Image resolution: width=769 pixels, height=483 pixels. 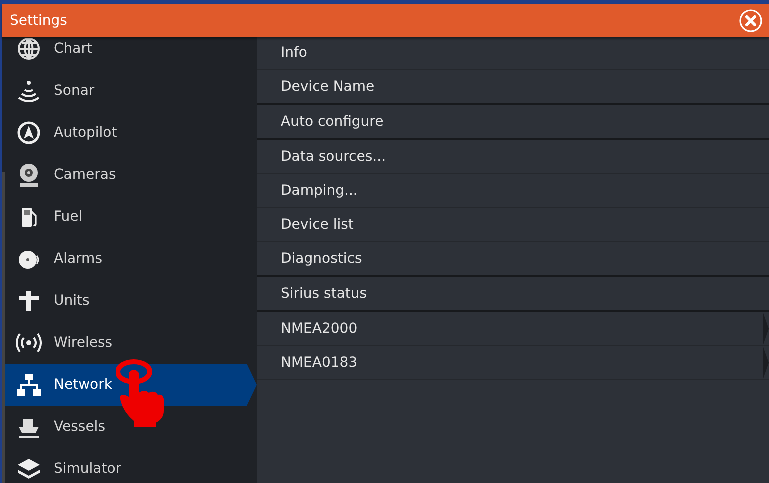 I want to click on menu-row: Info, so click(x=513, y=53).